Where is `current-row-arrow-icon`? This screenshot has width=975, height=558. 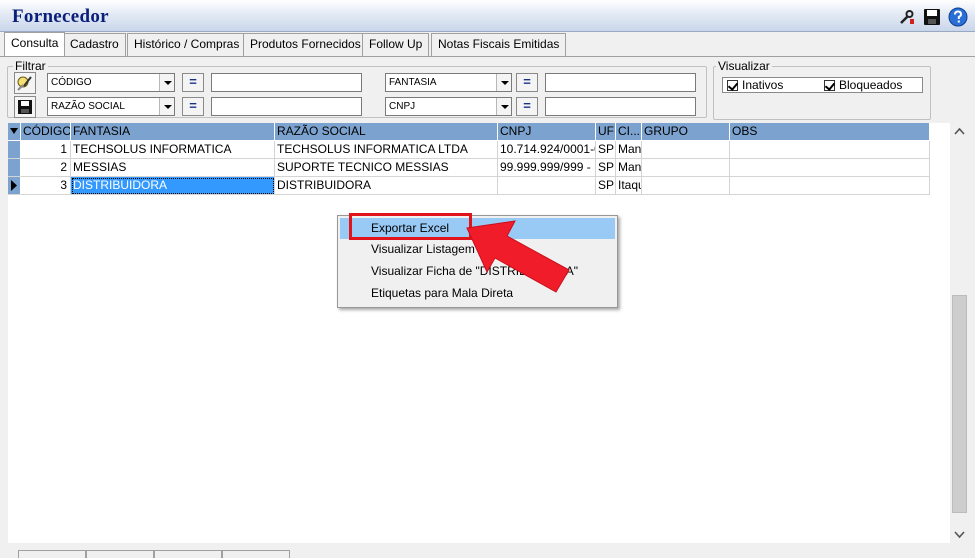
current-row-arrow-icon is located at coordinates (14, 185).